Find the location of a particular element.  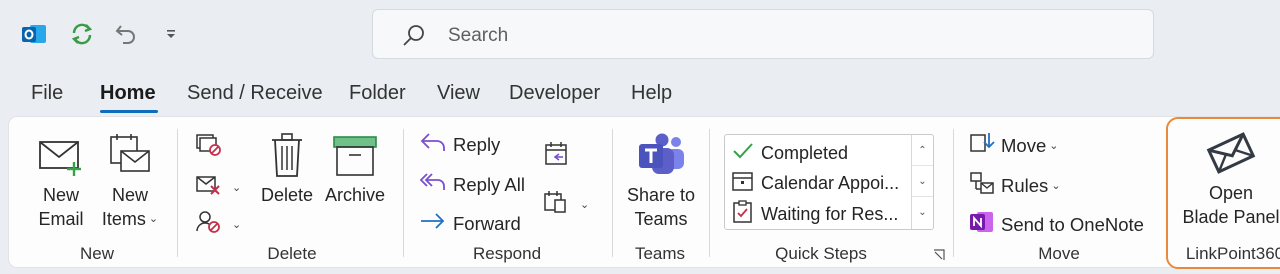

new-email-icon is located at coordinates (61, 155).